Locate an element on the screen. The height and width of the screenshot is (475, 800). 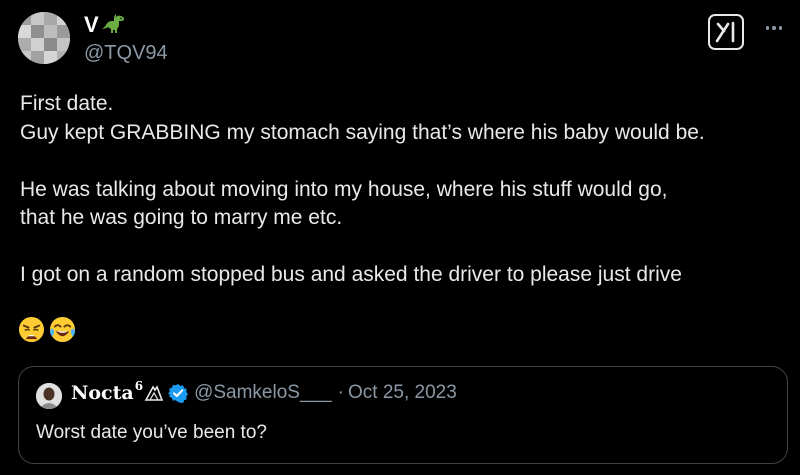
quoted-tweet-header: Nocta 6 @SamkeloS___ · Oct 25, 2023 is located at coordinates (264, 391).